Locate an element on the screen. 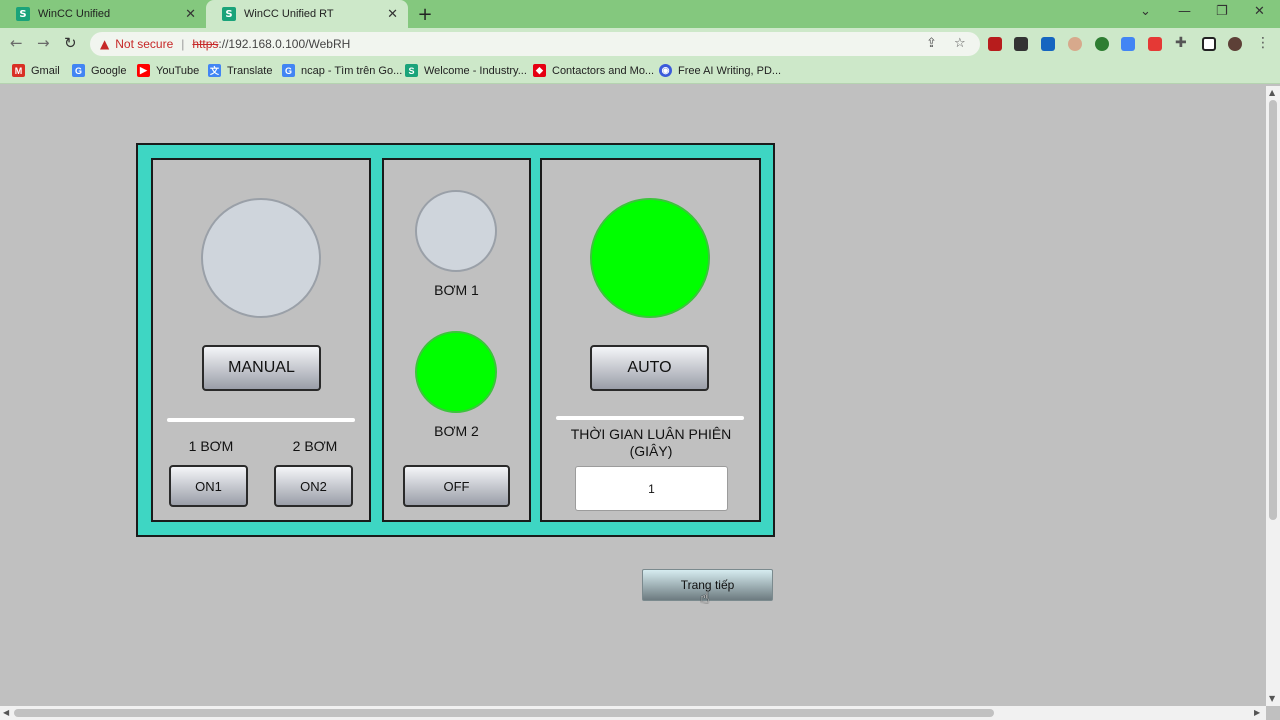 The height and width of the screenshot is (720, 1280). youtube-icon: ▶ is located at coordinates (143, 70).